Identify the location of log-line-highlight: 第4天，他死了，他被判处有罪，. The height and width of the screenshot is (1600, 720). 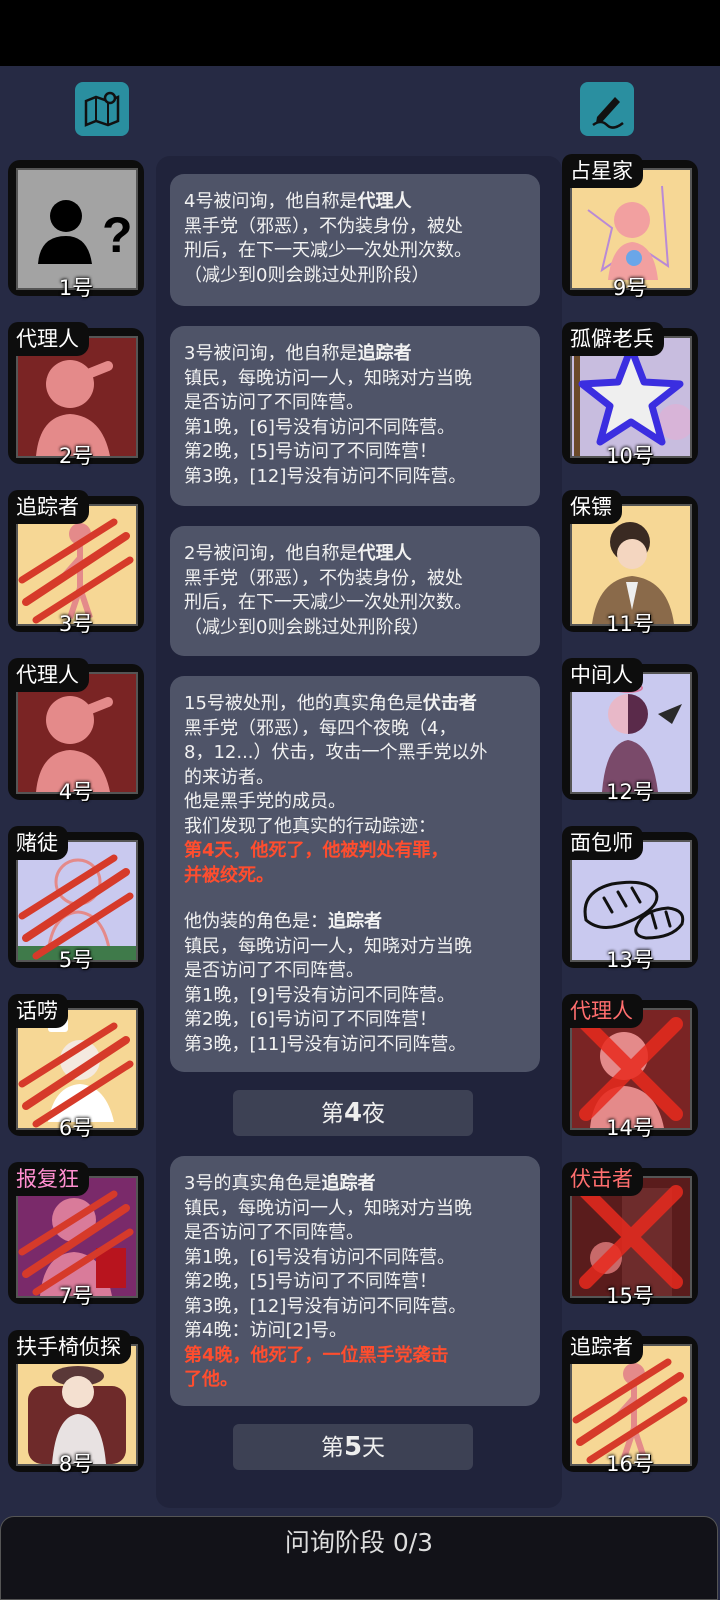
(316, 850).